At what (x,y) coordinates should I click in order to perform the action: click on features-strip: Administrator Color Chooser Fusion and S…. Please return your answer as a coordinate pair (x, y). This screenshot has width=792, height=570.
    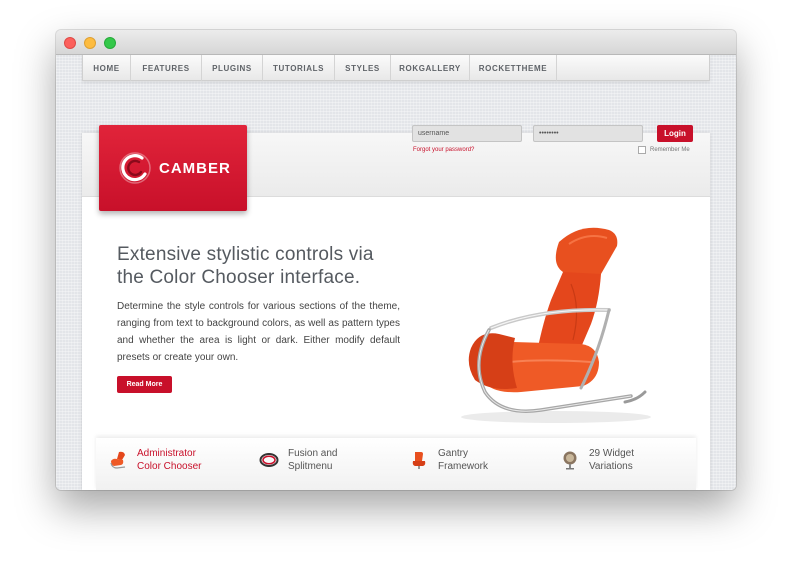
    Looking at the image, I should click on (396, 464).